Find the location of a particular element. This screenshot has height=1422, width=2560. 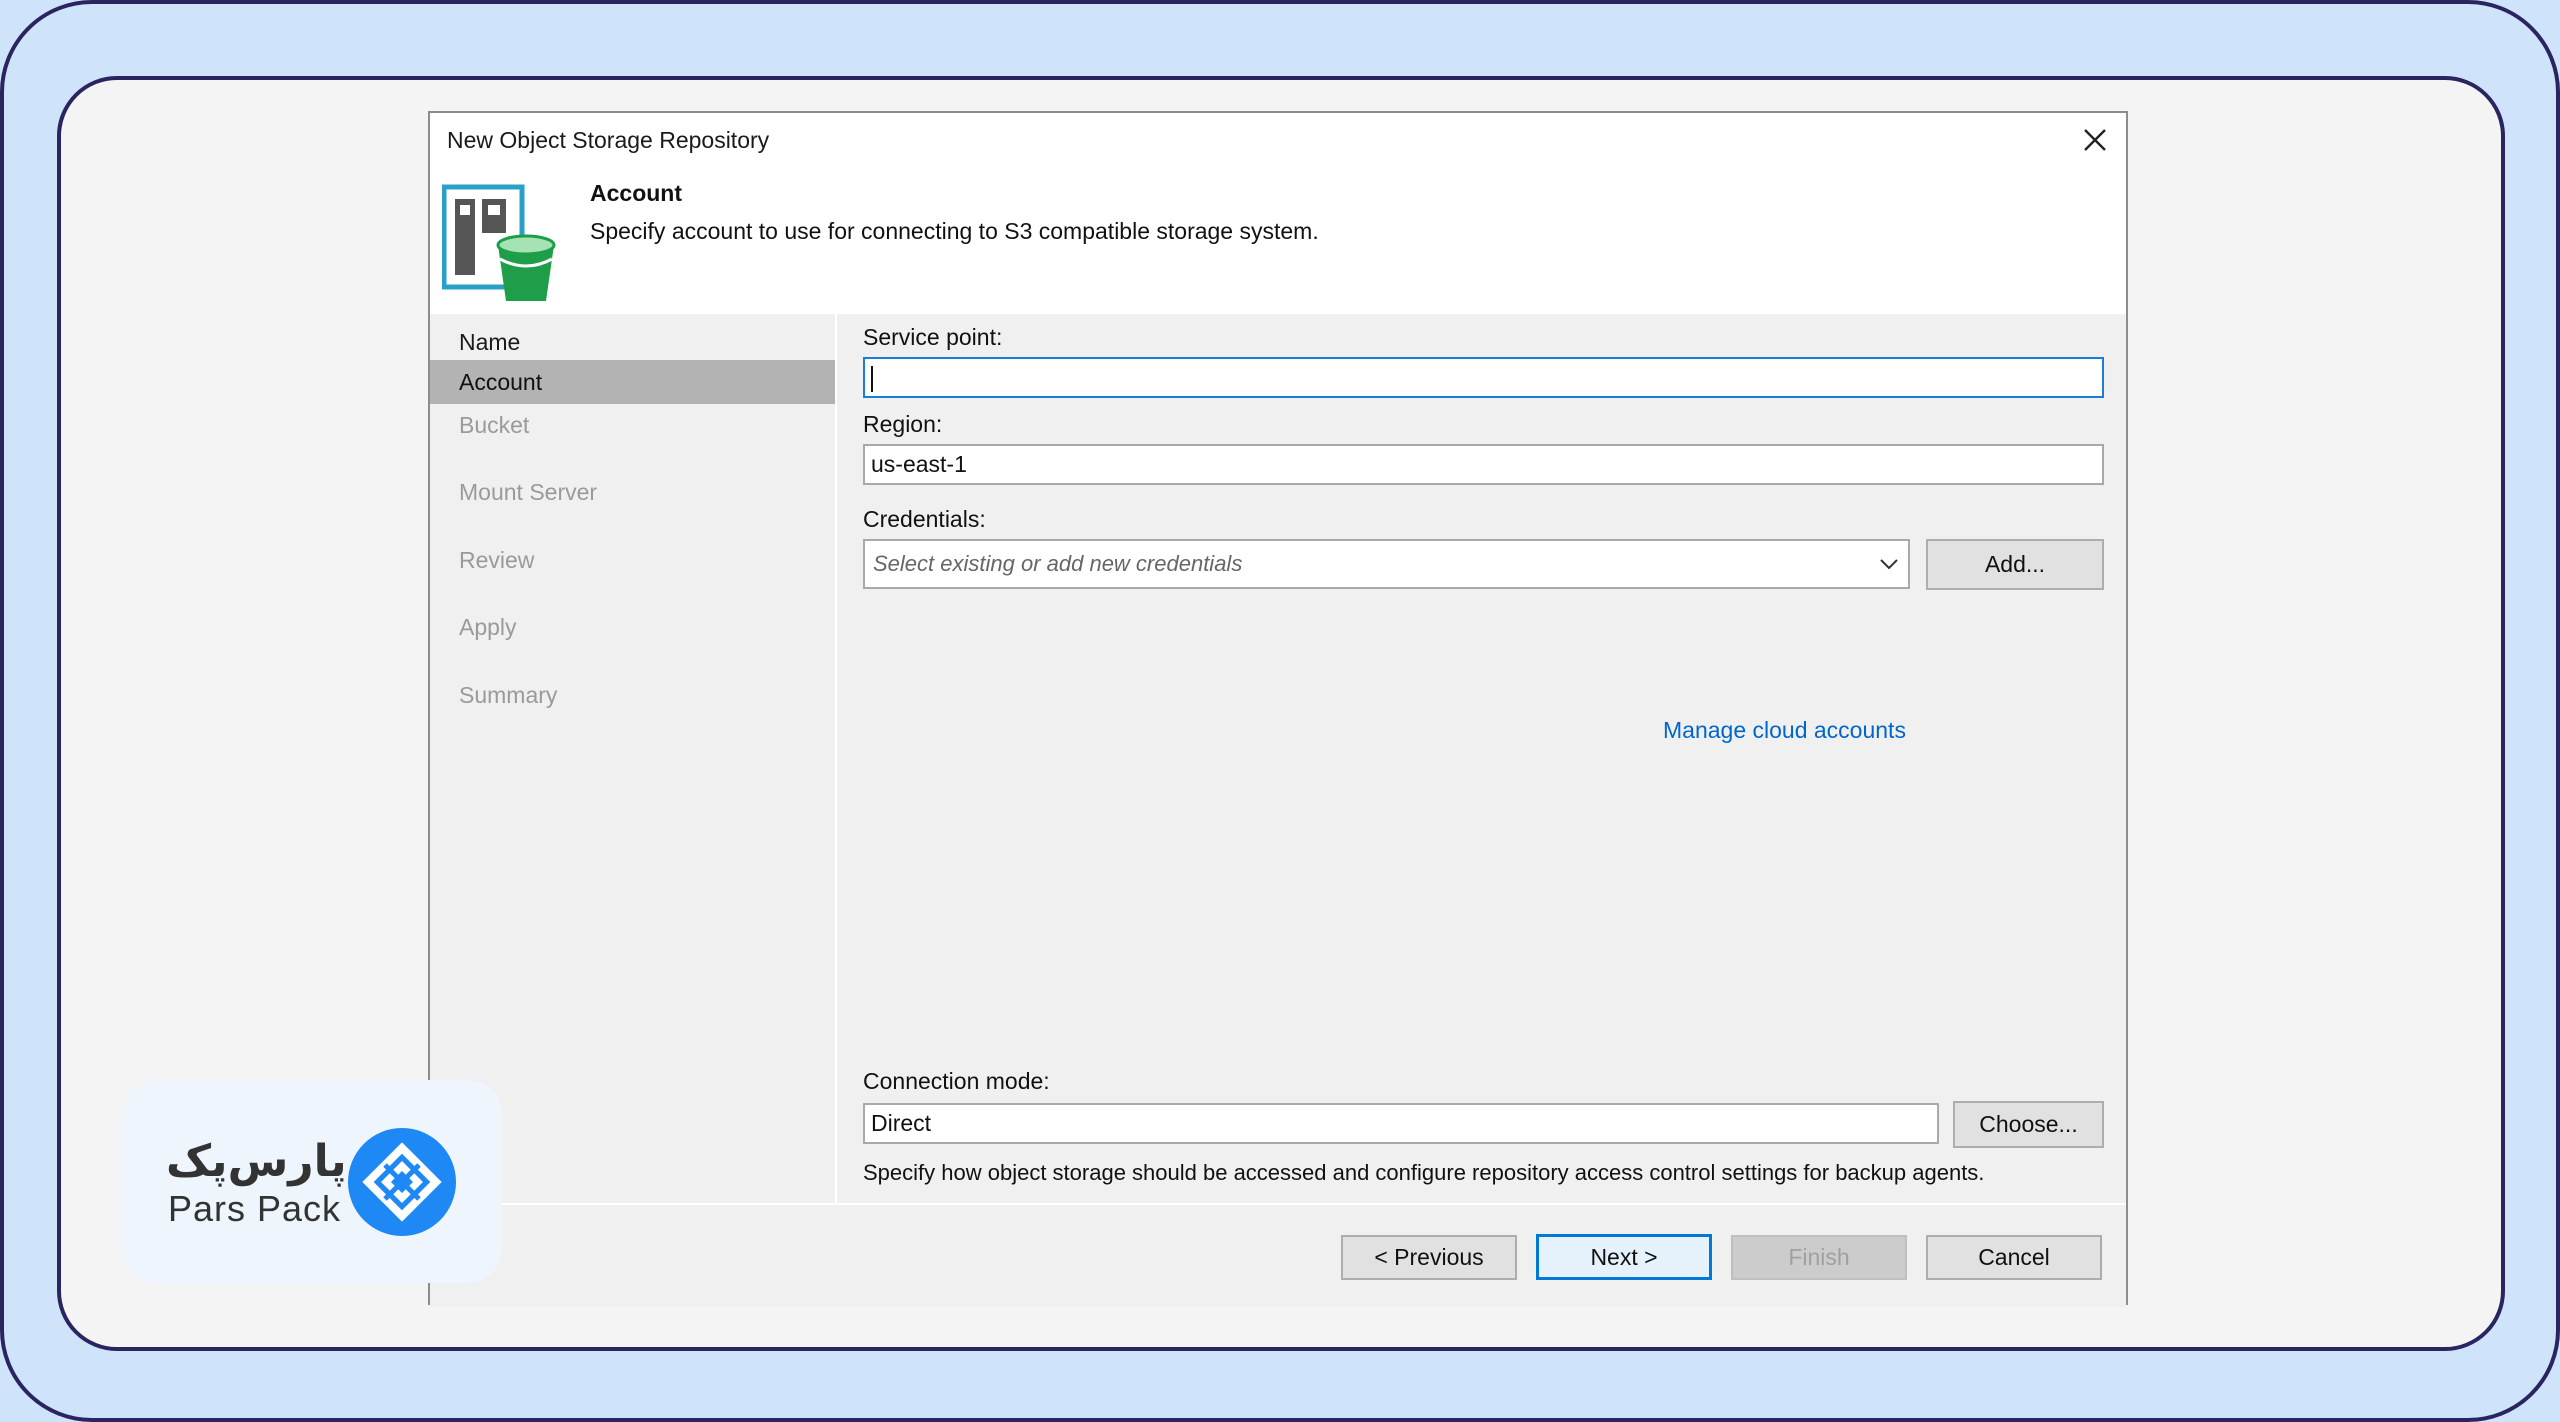

service-point-label: Service point: is located at coordinates (933, 337).